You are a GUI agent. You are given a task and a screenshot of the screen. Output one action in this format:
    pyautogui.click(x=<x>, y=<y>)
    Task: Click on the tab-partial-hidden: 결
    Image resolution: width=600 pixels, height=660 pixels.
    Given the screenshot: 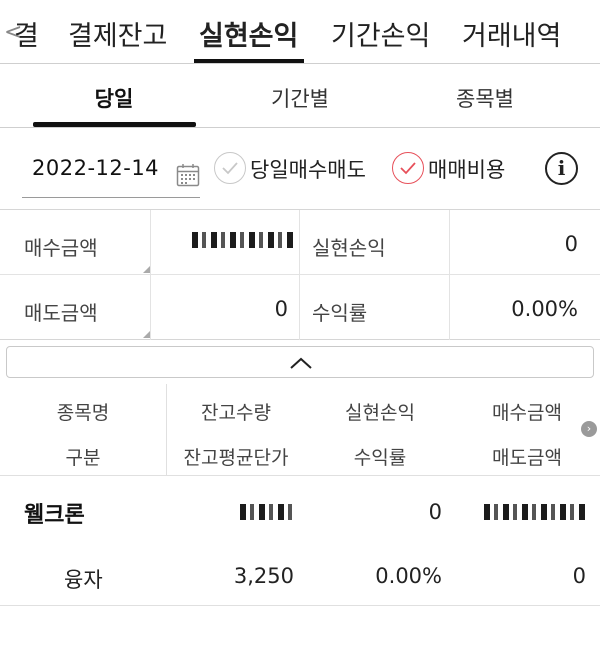 What is the action you would take?
    pyautogui.click(x=26, y=33)
    